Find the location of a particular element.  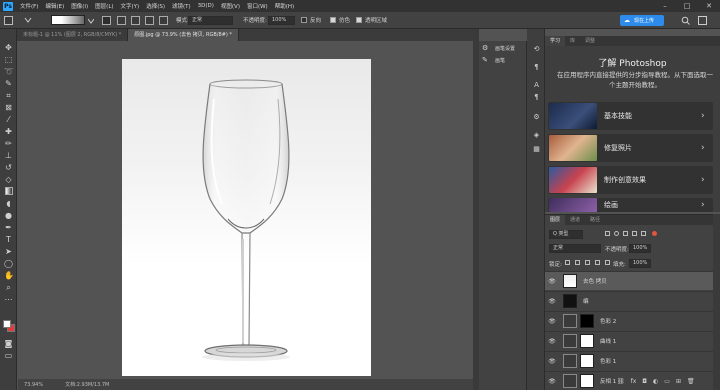

search-icon is located at coordinates (685, 20).